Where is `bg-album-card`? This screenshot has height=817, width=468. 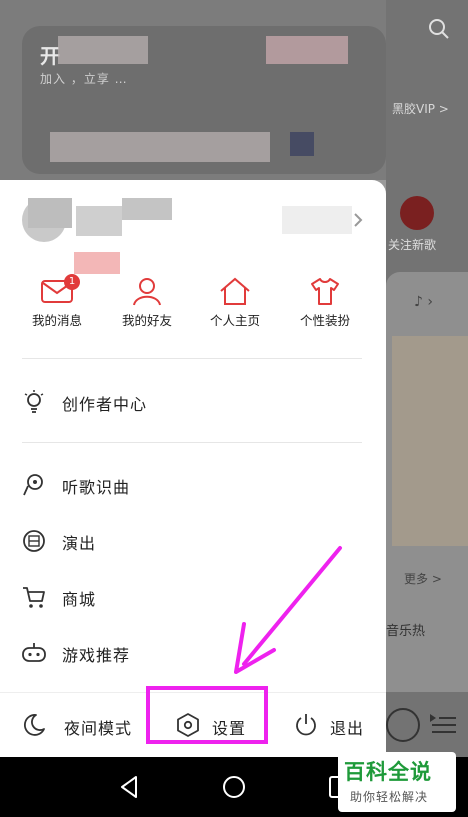
bg-album-card is located at coordinates (430, 441).